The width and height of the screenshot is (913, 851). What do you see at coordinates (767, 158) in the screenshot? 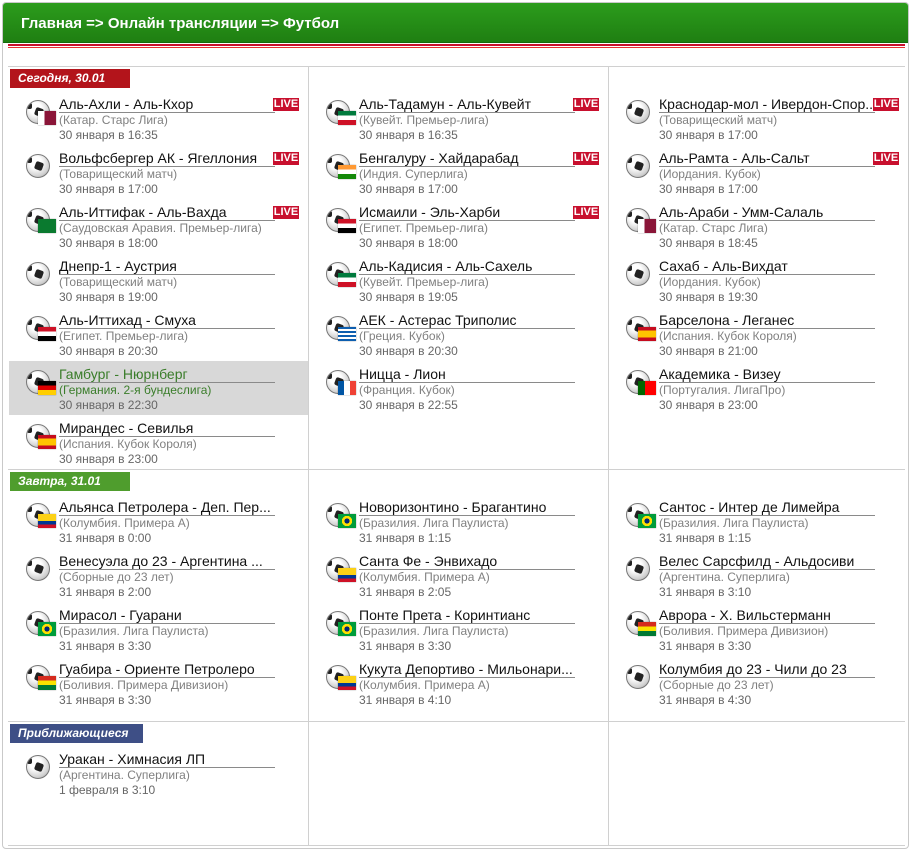
I see `match-teams-link: Аль-Рамта - Аль-Сальт` at bounding box center [767, 158].